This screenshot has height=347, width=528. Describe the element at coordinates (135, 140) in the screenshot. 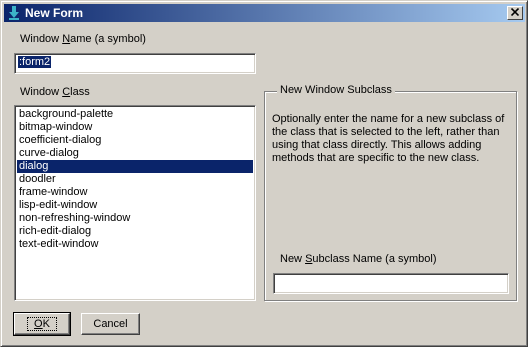

I see `list-item: coefficient-dialog` at that location.